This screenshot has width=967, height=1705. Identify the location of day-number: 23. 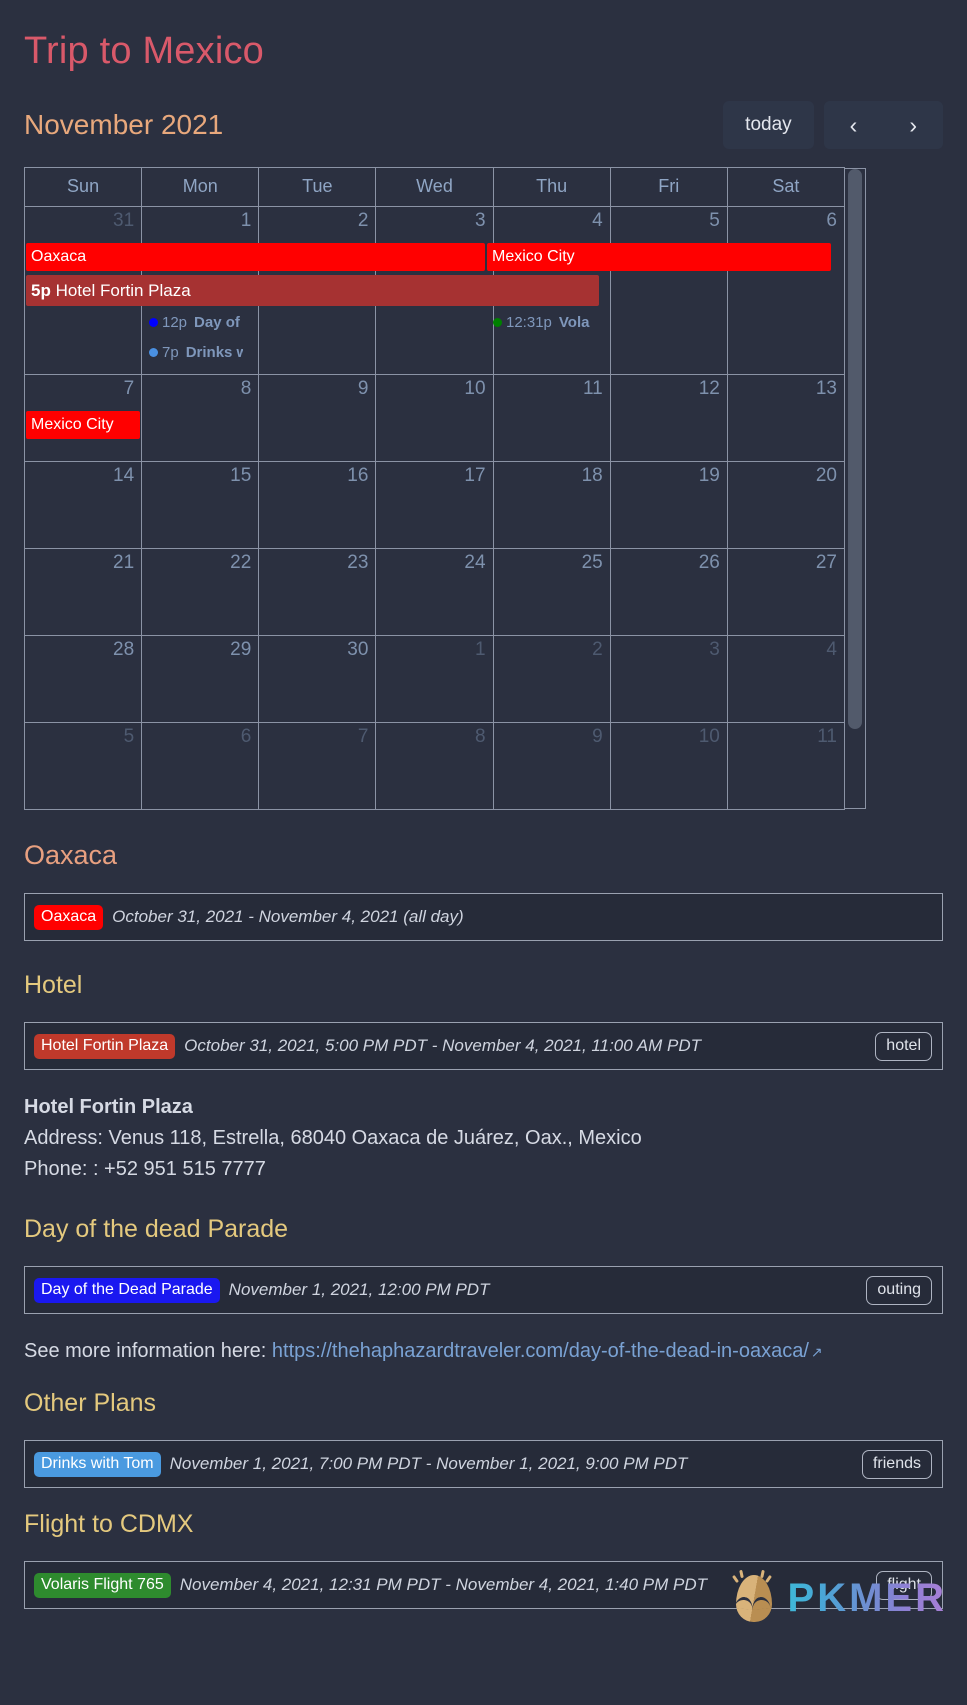
(358, 562).